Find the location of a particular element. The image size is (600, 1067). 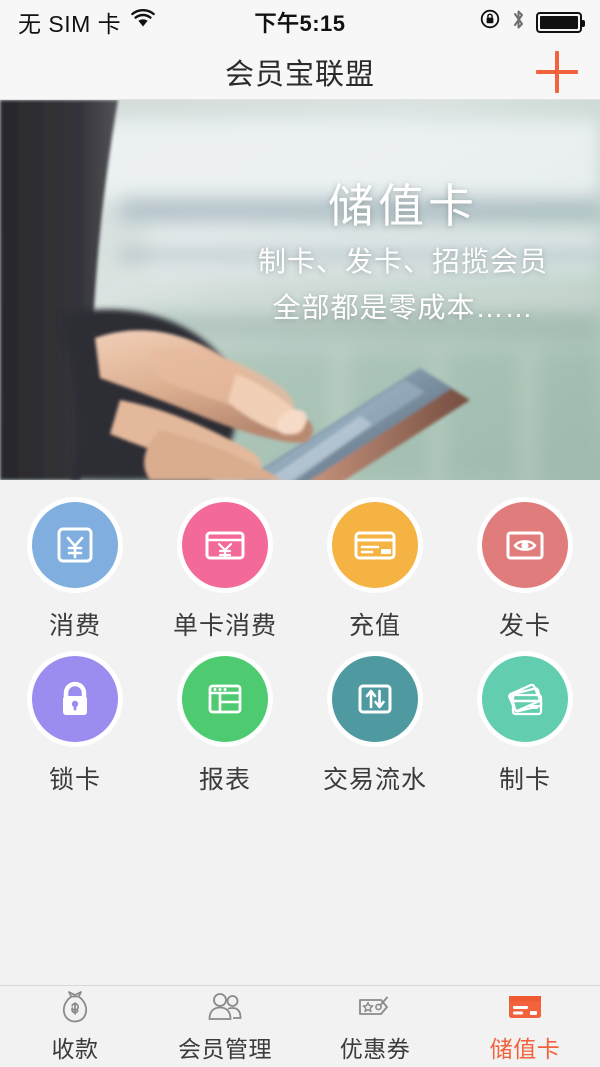

grid-item-label: 交易流水 is located at coordinates (374, 780).